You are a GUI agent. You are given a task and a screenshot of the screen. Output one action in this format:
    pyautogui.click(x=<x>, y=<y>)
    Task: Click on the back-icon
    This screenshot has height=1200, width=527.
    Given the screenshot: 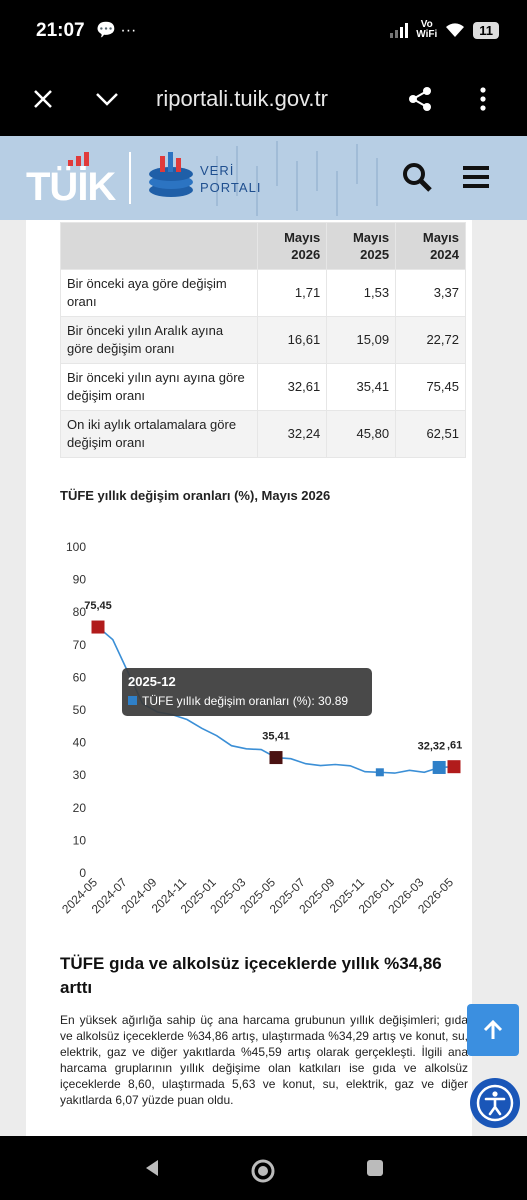 What is the action you would take?
    pyautogui.click(x=152, y=1168)
    